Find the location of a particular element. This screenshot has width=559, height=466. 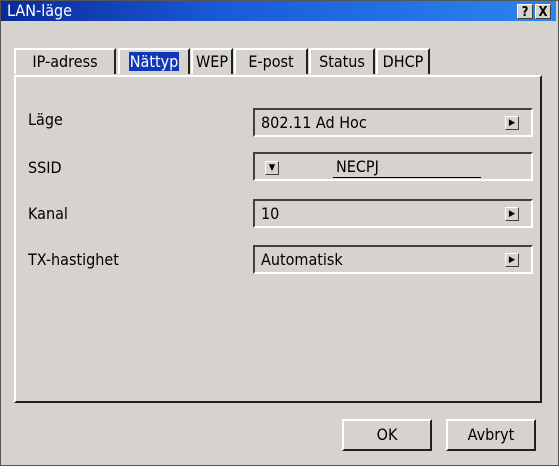

tab-wep: WEP is located at coordinates (212, 61).